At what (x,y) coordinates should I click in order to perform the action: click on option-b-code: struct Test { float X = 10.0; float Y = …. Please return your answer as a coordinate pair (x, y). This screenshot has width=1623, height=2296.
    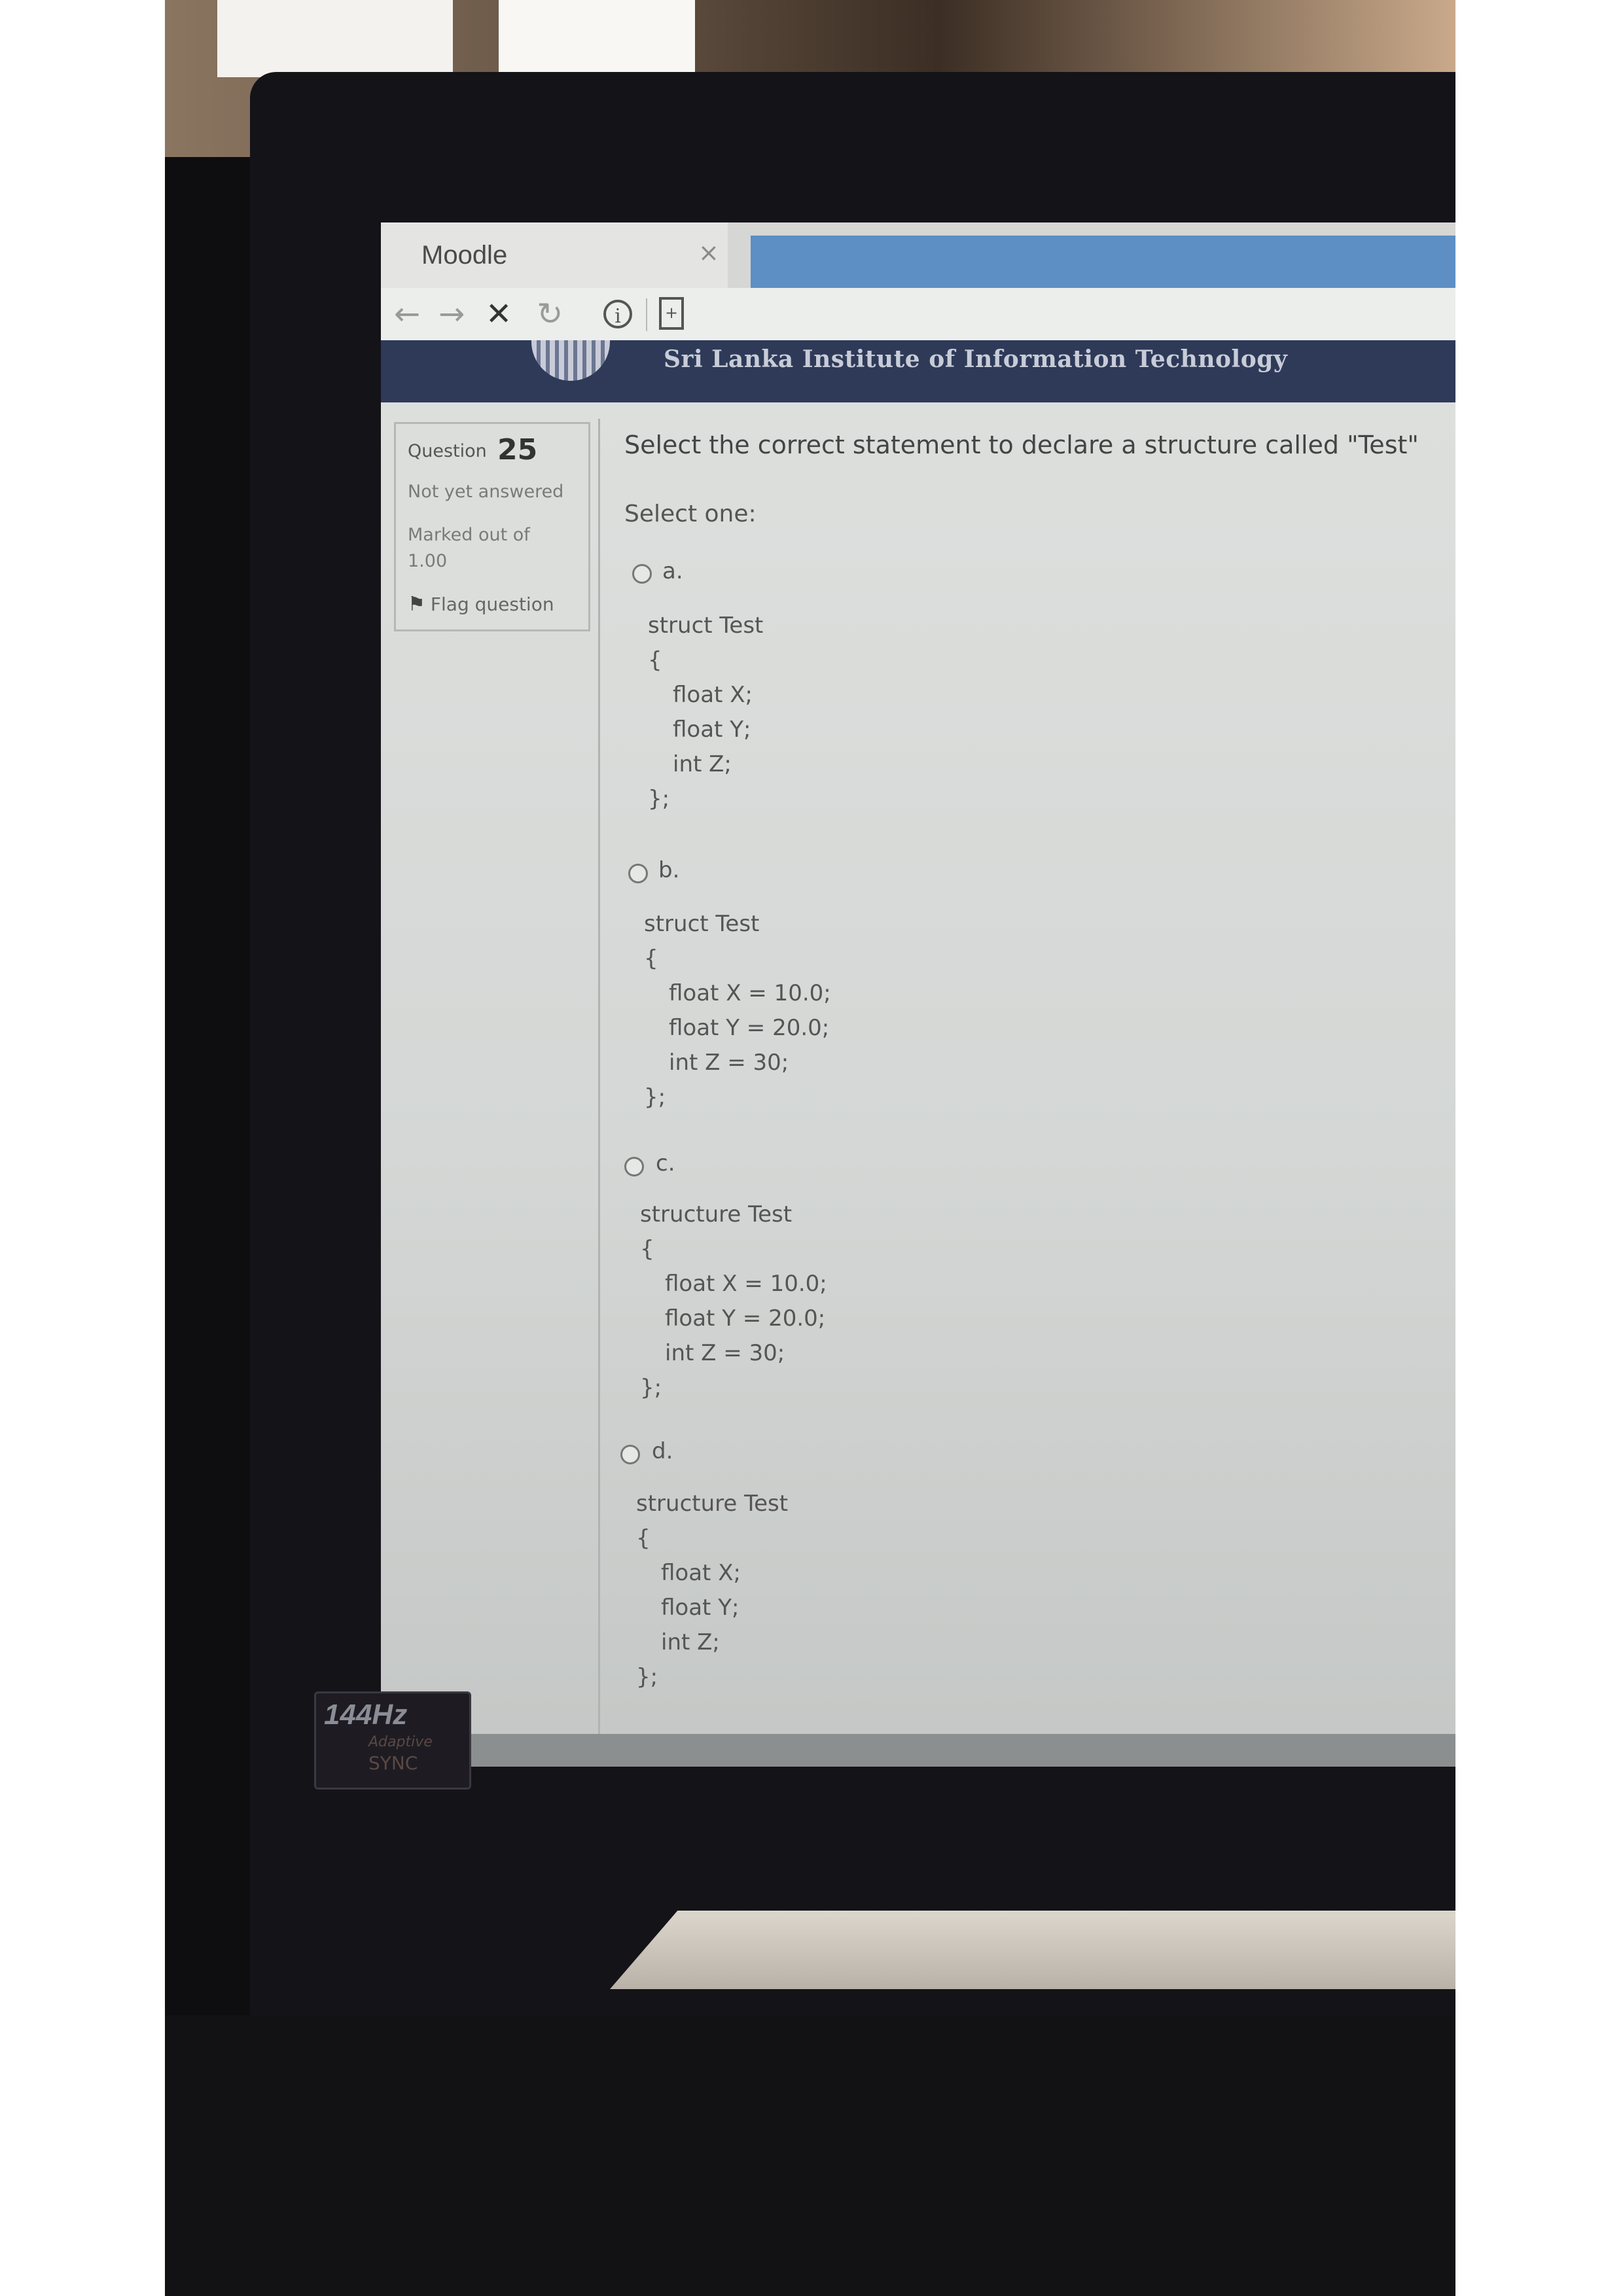
    Looking at the image, I should click on (737, 1011).